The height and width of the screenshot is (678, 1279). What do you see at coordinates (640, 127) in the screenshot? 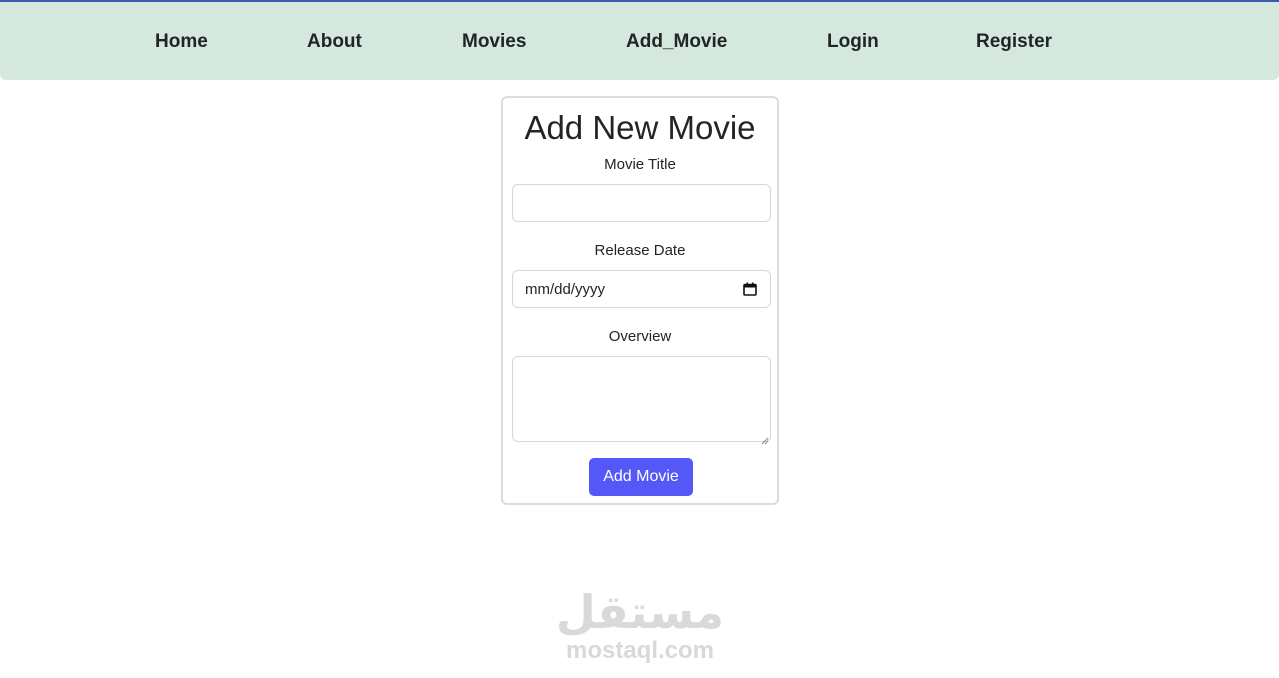
I see `form-title: Add New Movie` at bounding box center [640, 127].